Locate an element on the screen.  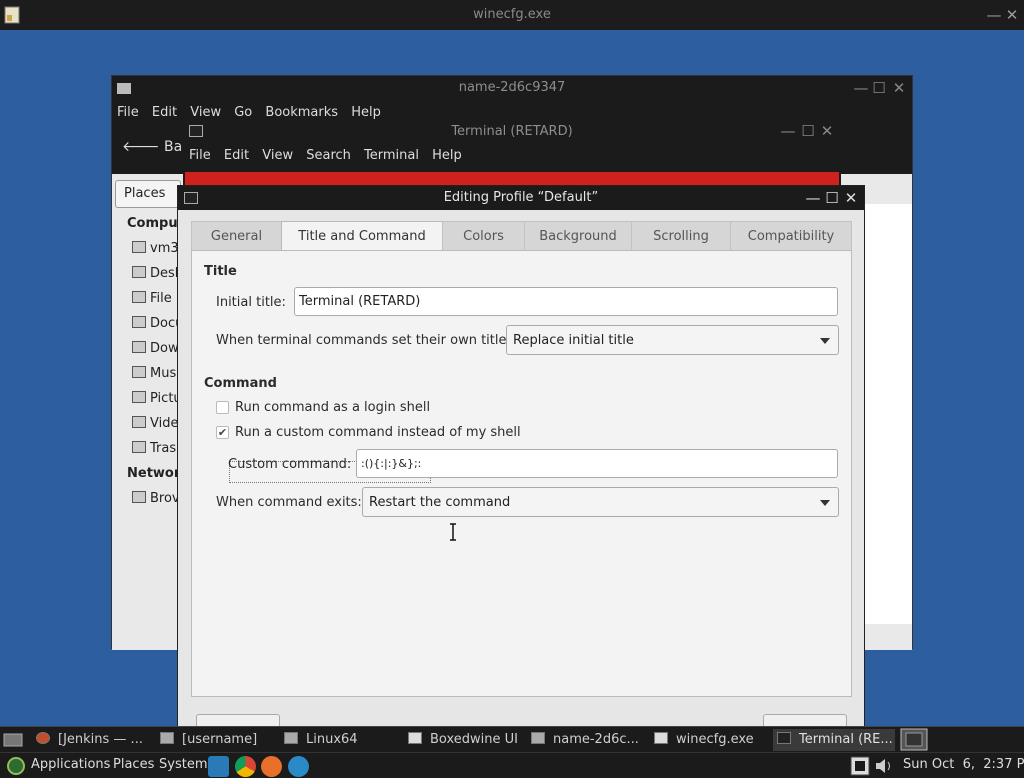
tab-scrolling: Scrolling is located at coordinates (681, 235).